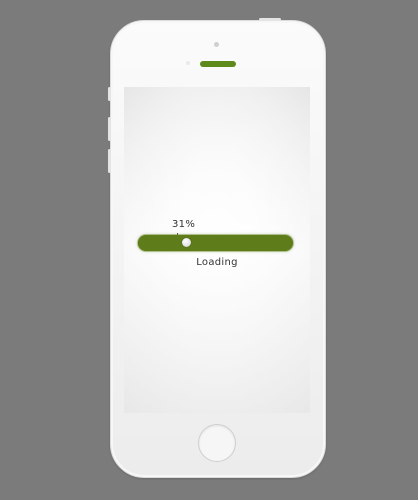 The width and height of the screenshot is (418, 500). What do you see at coordinates (217, 262) in the screenshot?
I see `loading-status-label: Loading` at bounding box center [217, 262].